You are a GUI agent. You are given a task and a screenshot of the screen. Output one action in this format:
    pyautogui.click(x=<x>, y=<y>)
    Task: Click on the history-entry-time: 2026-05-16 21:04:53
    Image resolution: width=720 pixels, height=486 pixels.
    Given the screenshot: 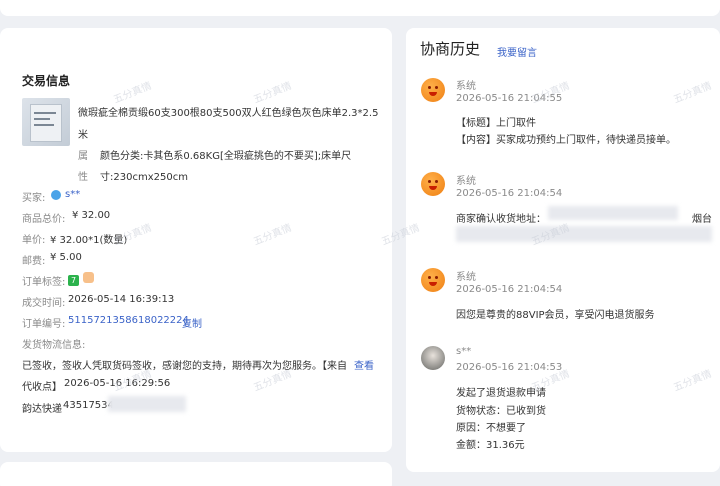 What is the action you would take?
    pyautogui.click(x=509, y=367)
    